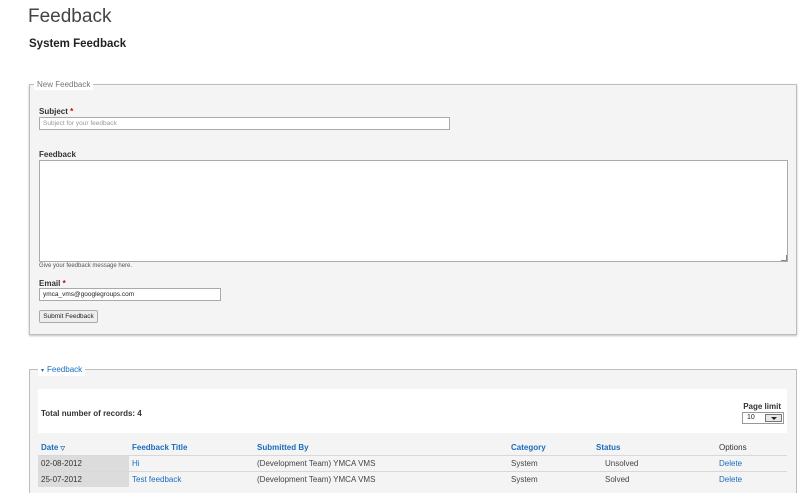 This screenshot has height=493, width=800. Describe the element at coordinates (191, 479) in the screenshot. I see `row-title-cell: Test feedback` at that location.